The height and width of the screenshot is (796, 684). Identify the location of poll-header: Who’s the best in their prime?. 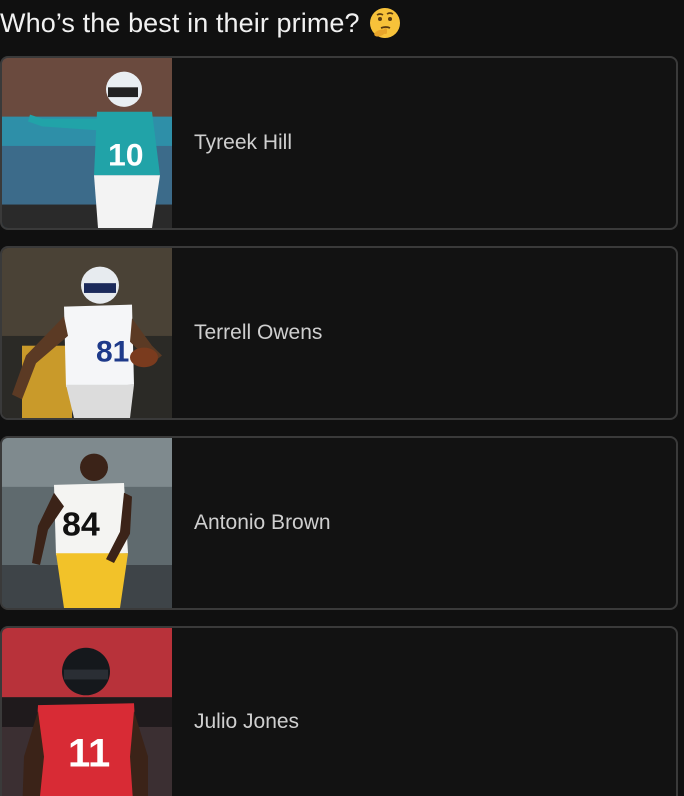
(201, 23).